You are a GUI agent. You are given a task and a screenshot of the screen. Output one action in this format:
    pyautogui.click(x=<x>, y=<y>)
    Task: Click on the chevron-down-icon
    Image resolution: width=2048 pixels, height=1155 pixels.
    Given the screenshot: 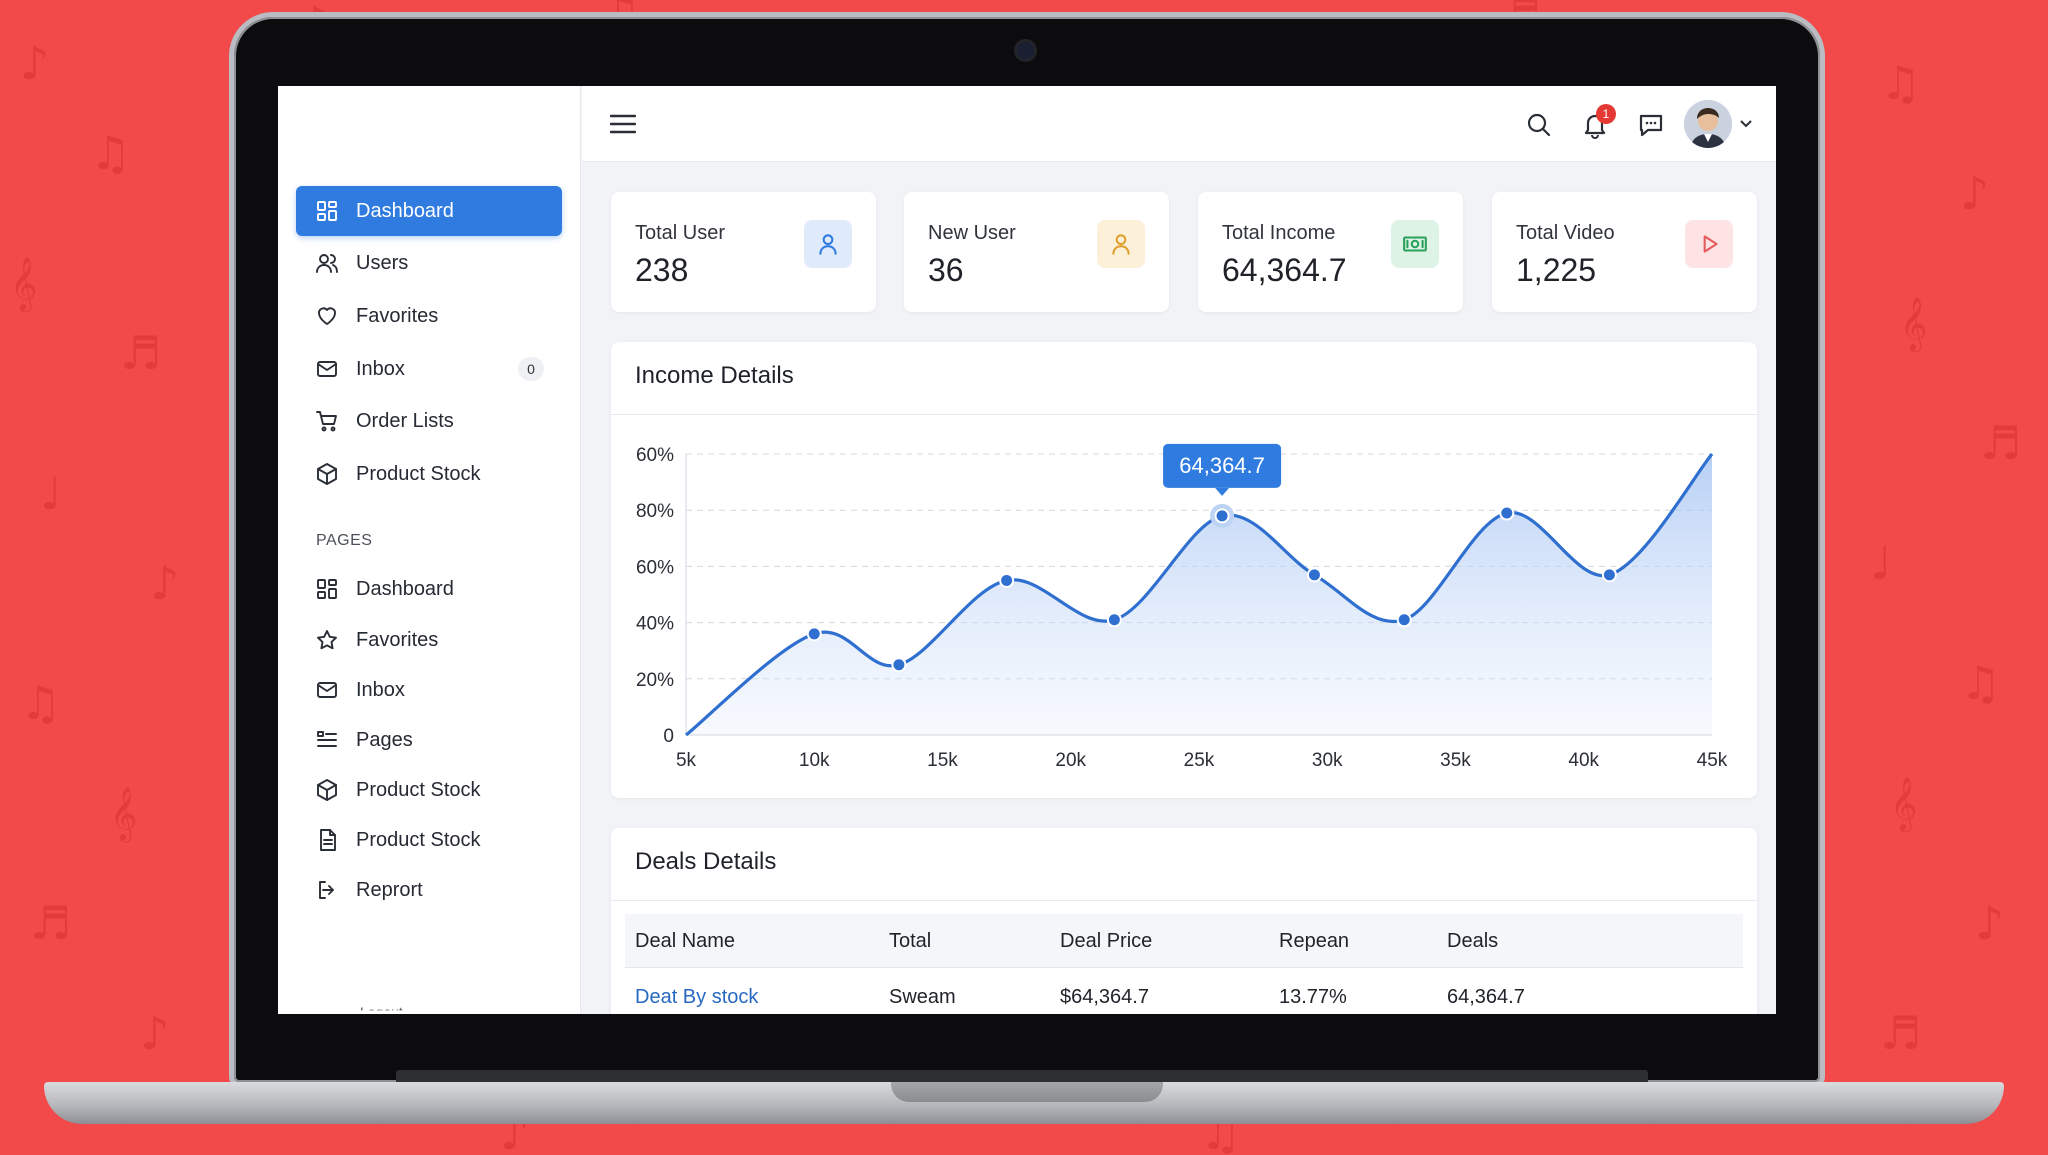 What is the action you would take?
    pyautogui.click(x=1746, y=124)
    